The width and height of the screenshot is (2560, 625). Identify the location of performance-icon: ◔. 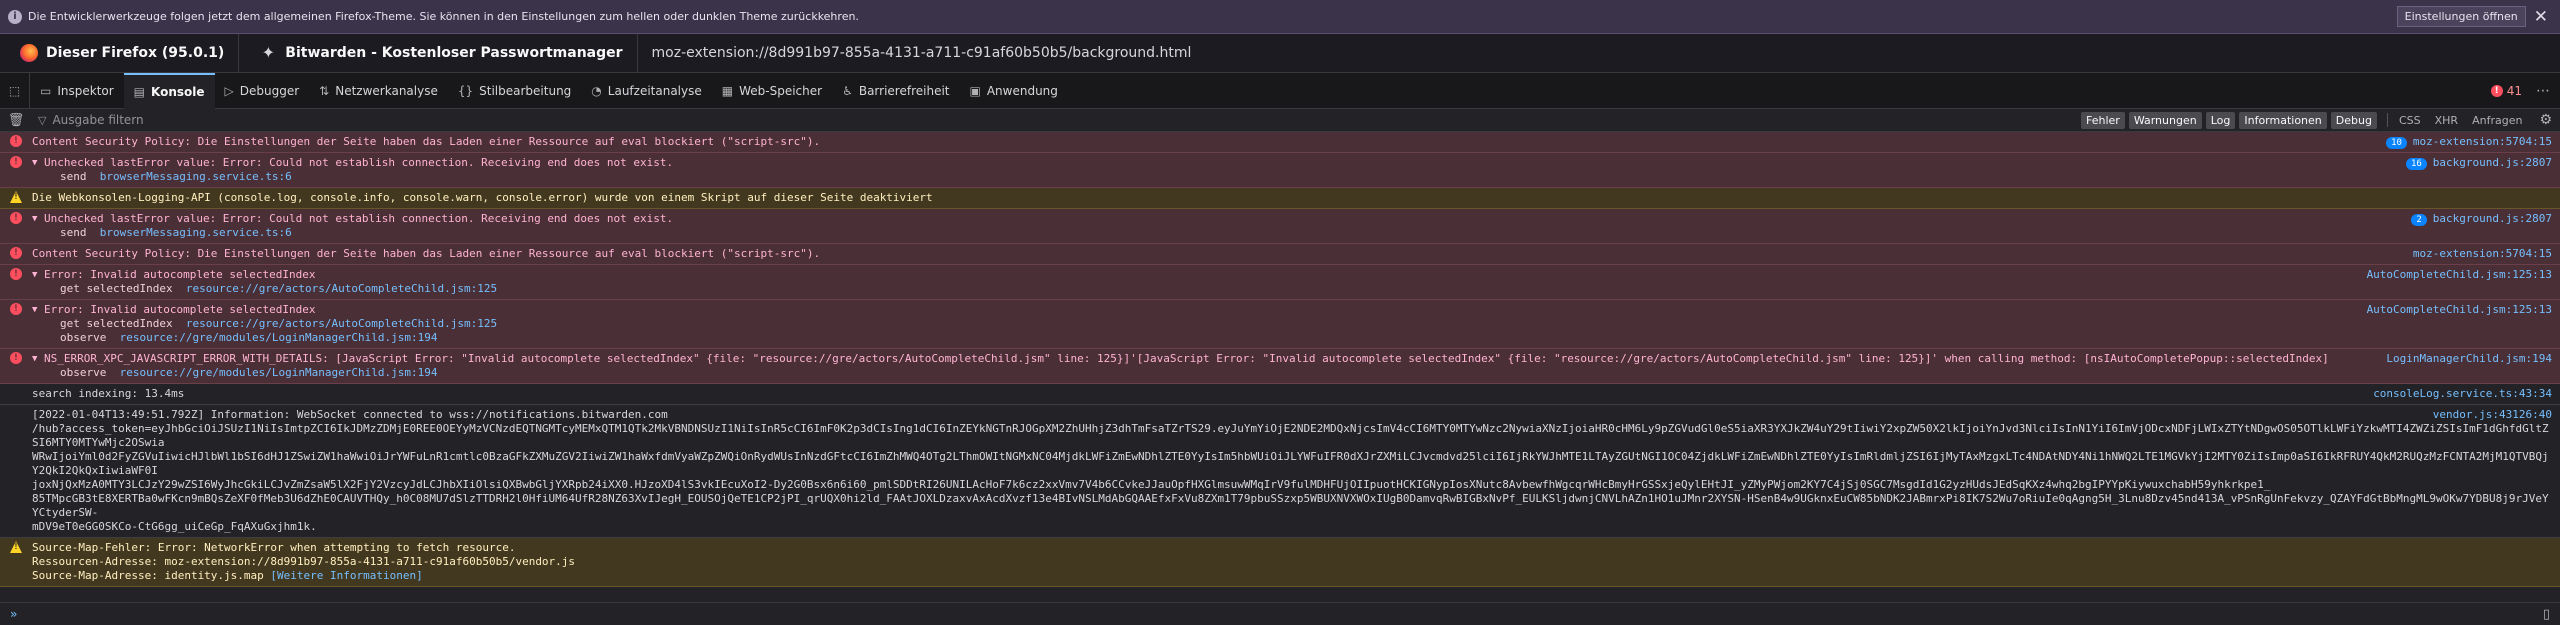
(596, 90).